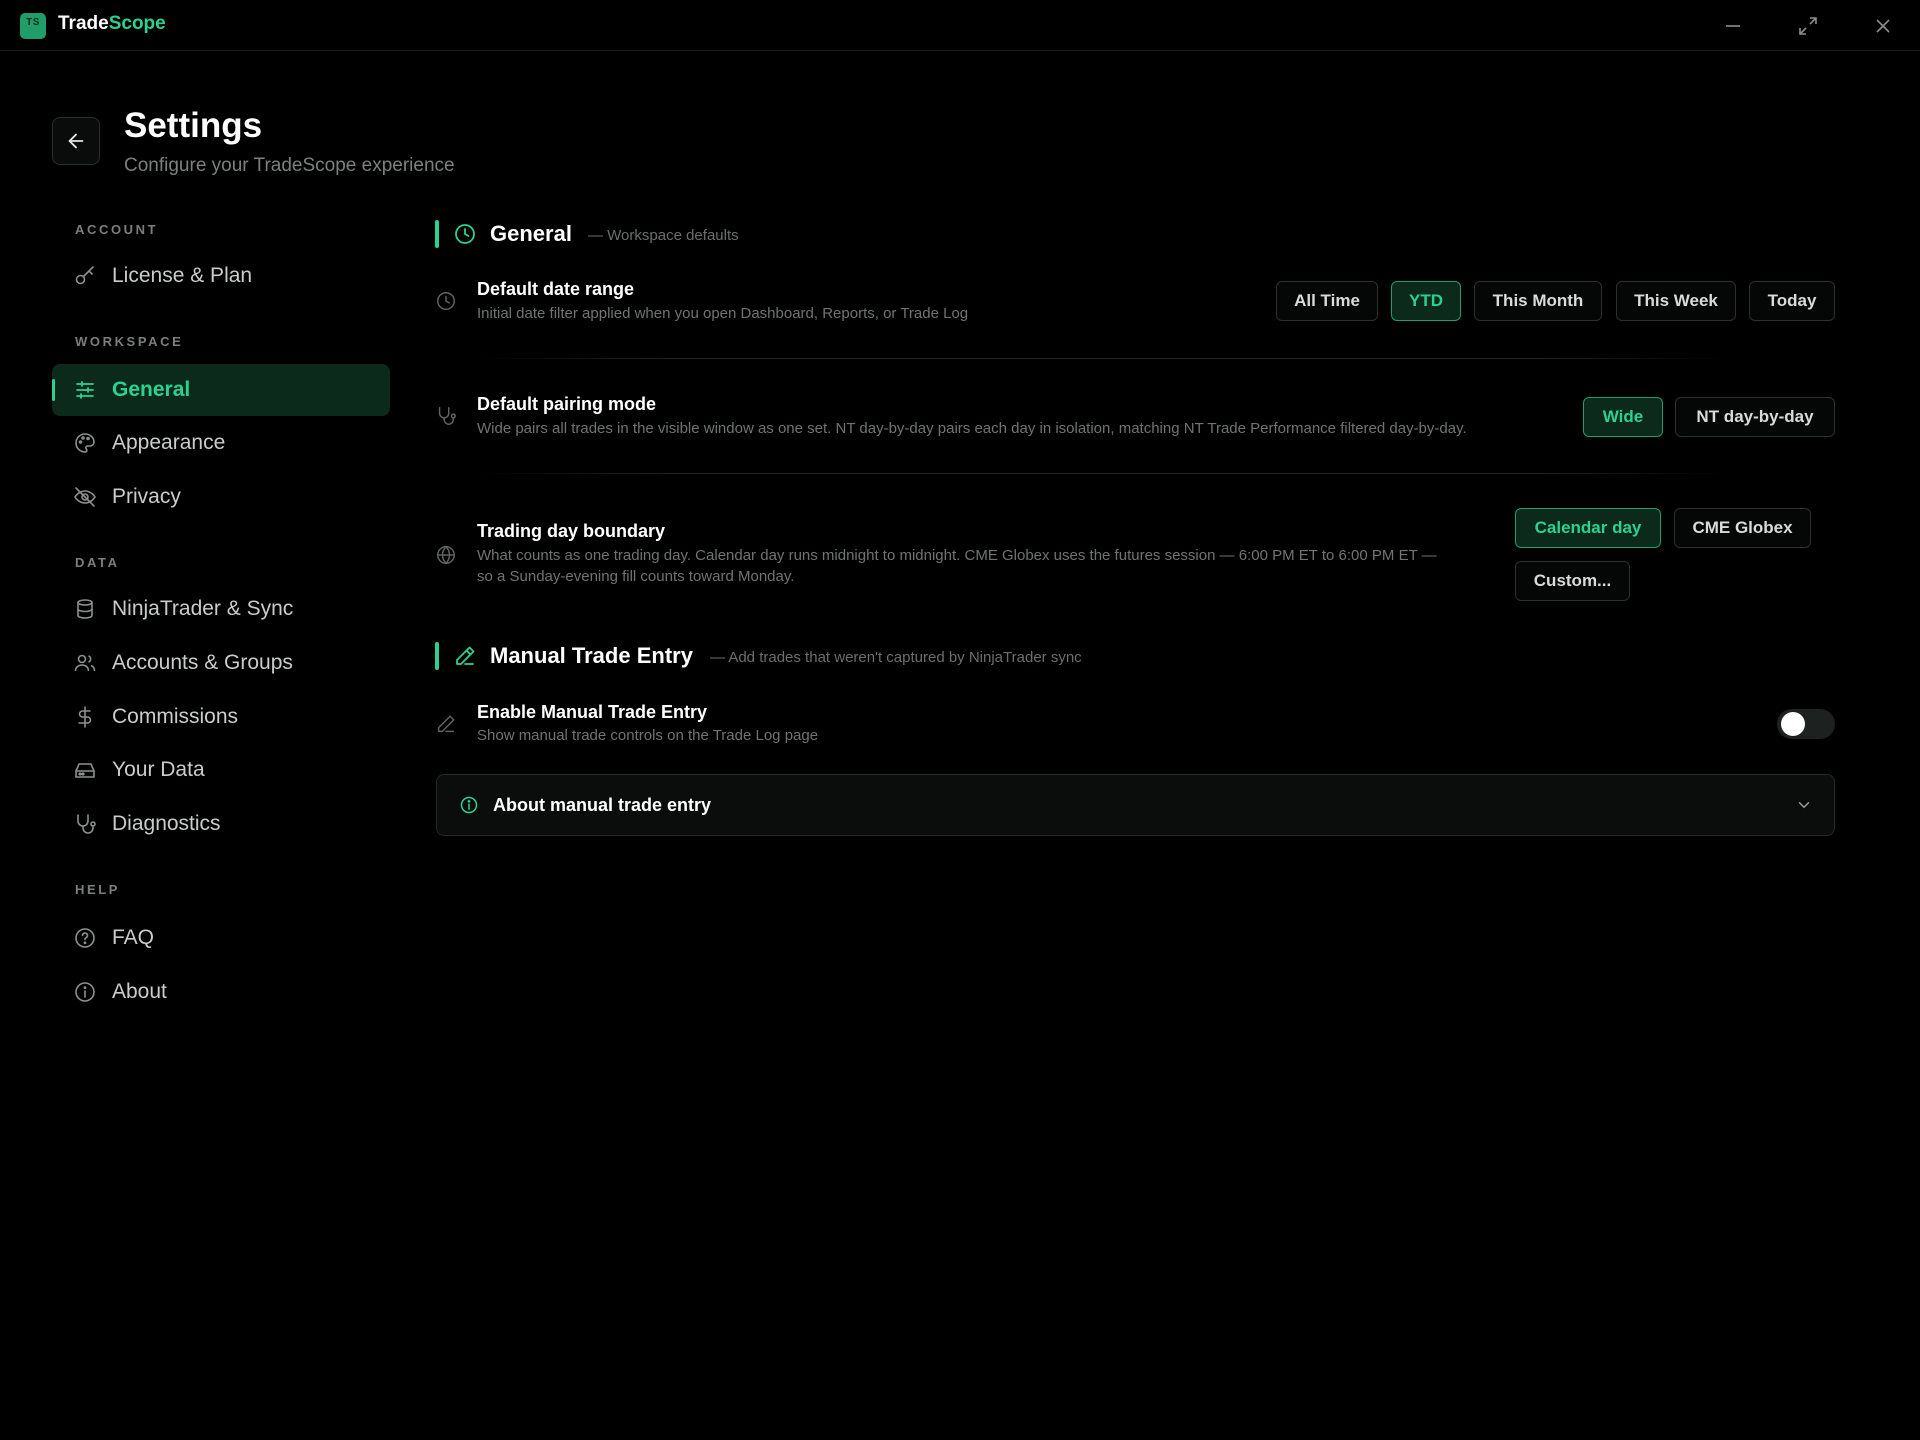  What do you see at coordinates (1676, 301) in the screenshot?
I see `date-range-option-this-week: This Week` at bounding box center [1676, 301].